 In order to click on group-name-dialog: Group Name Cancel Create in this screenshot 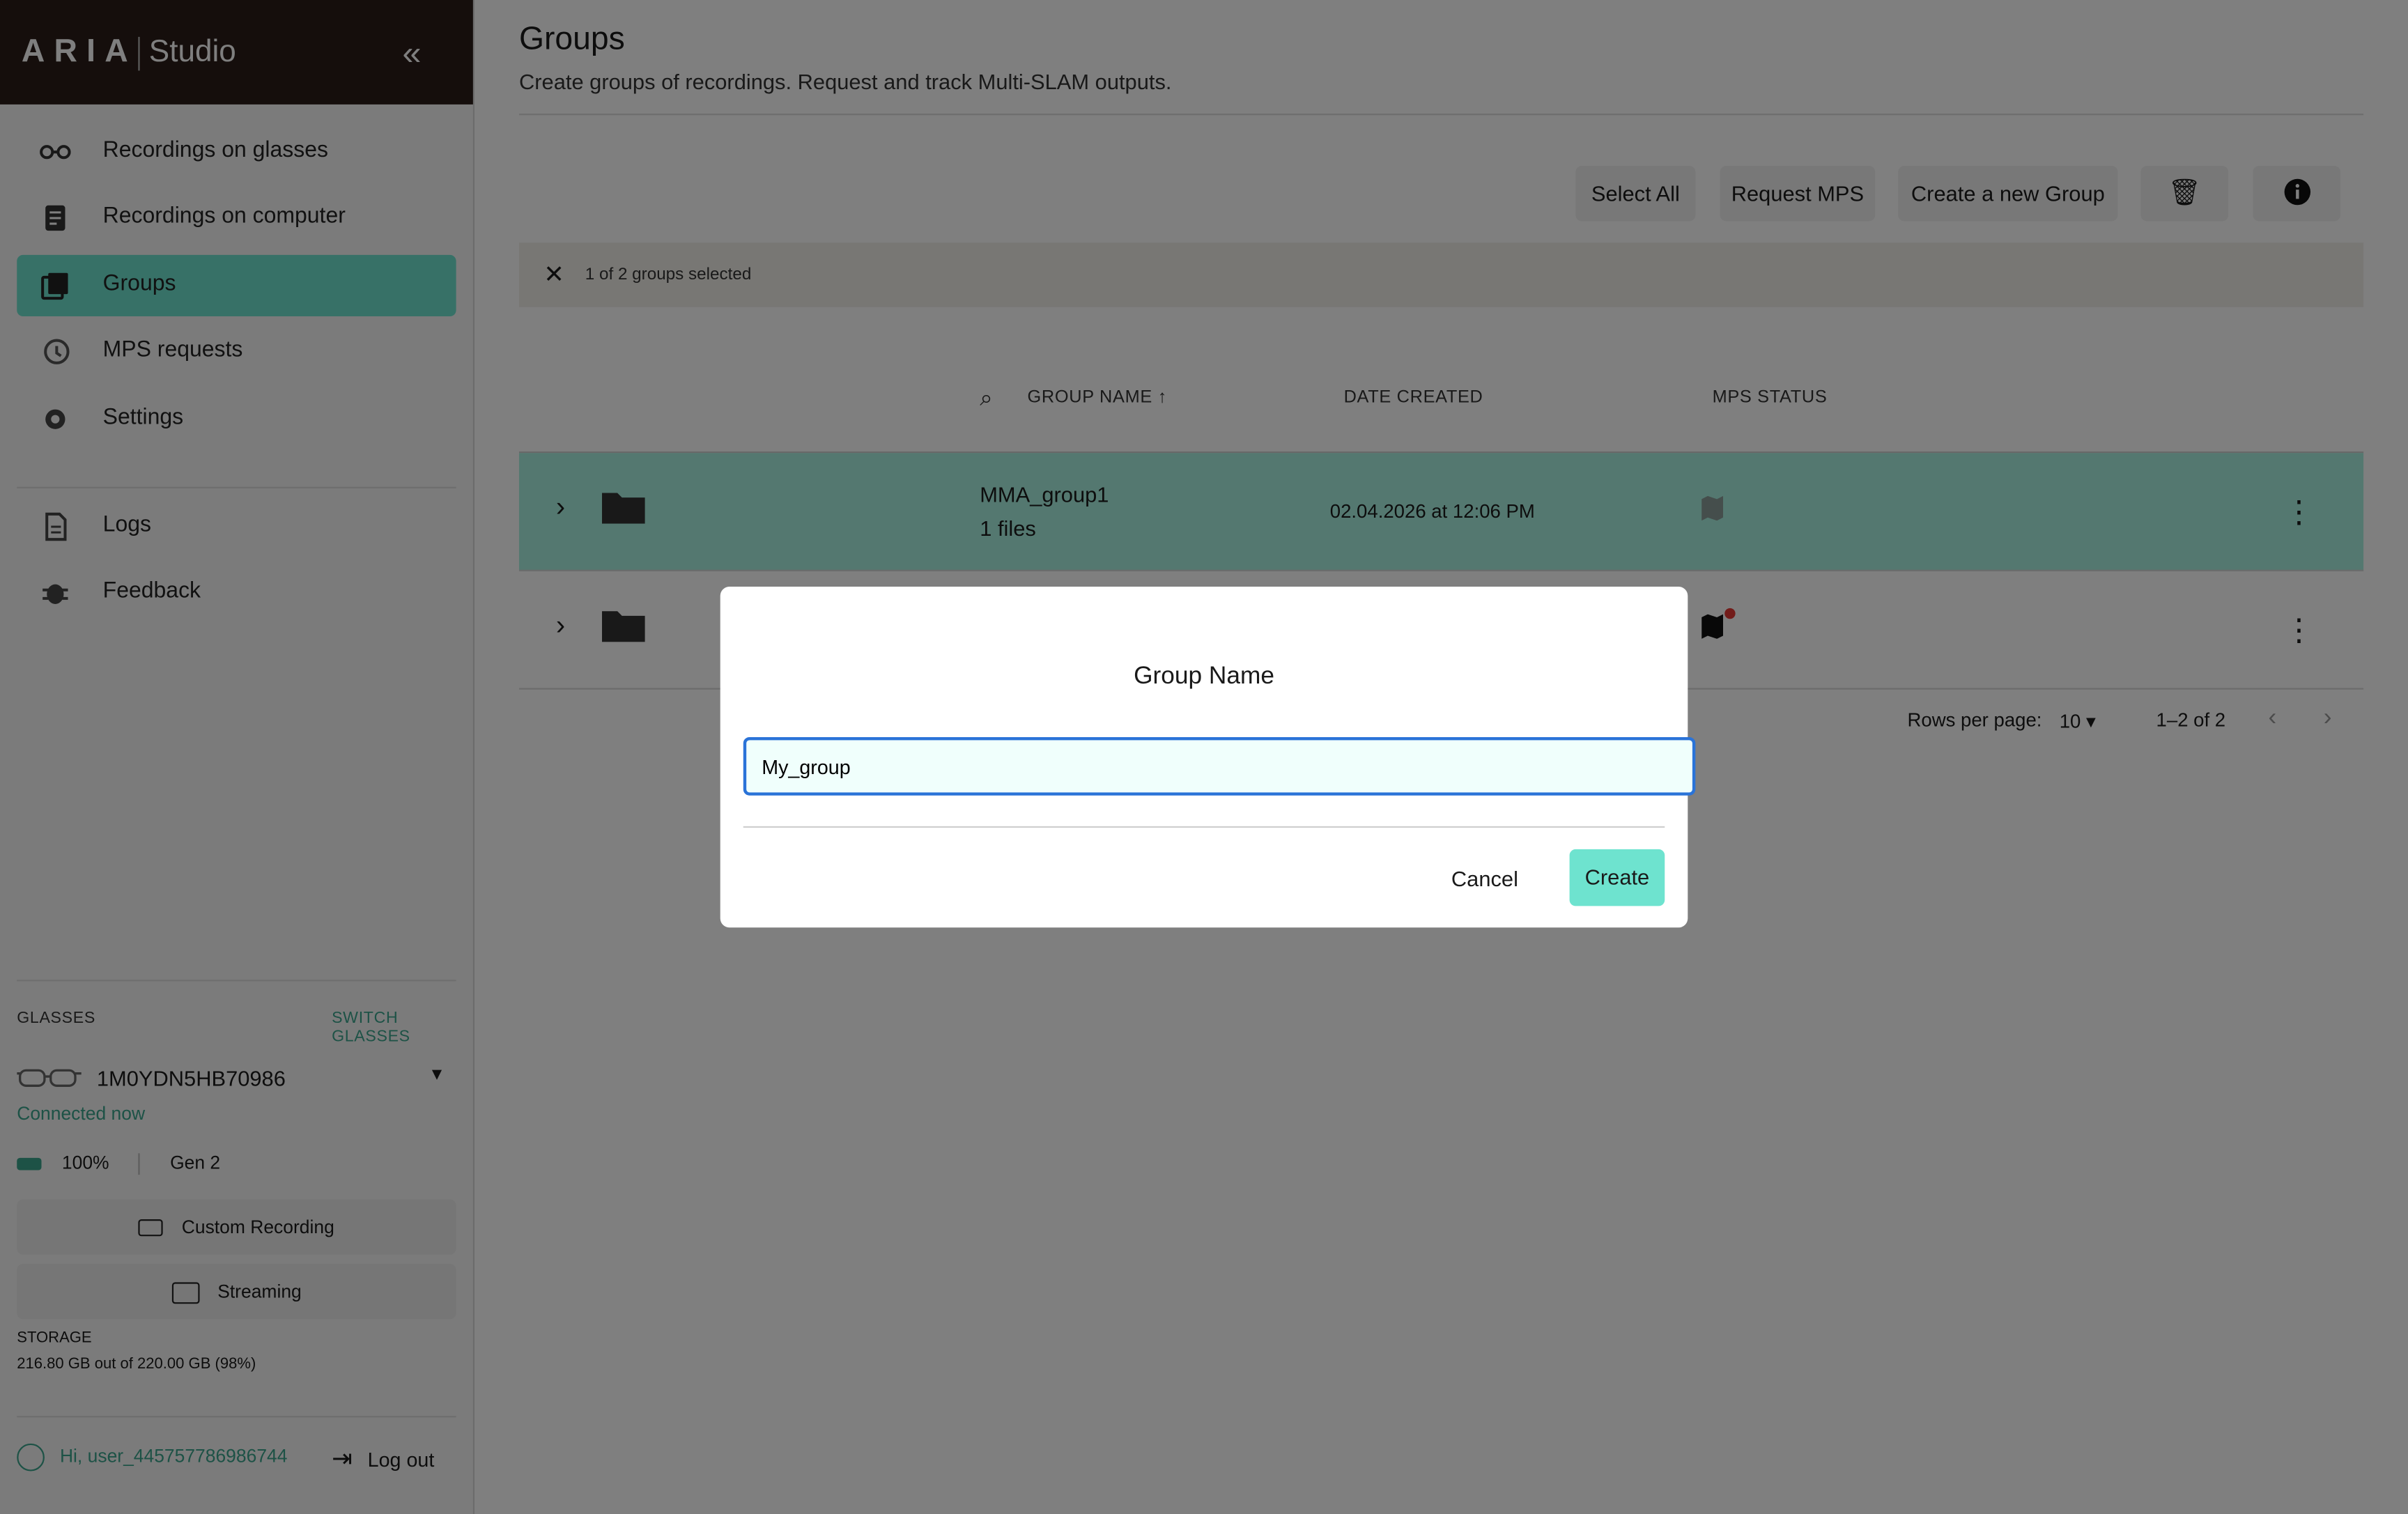, I will do `click(1208, 757)`.